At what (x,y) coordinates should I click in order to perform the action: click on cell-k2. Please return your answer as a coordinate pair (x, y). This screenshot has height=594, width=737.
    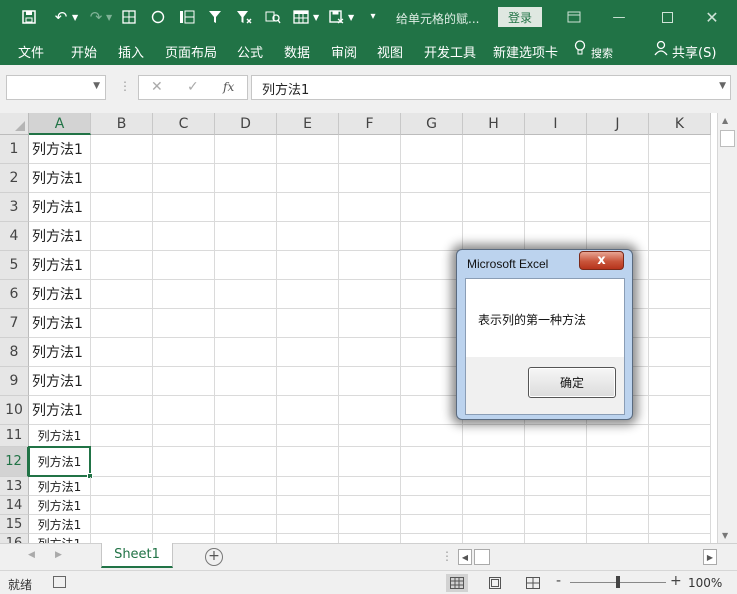
    Looking at the image, I should click on (680, 178).